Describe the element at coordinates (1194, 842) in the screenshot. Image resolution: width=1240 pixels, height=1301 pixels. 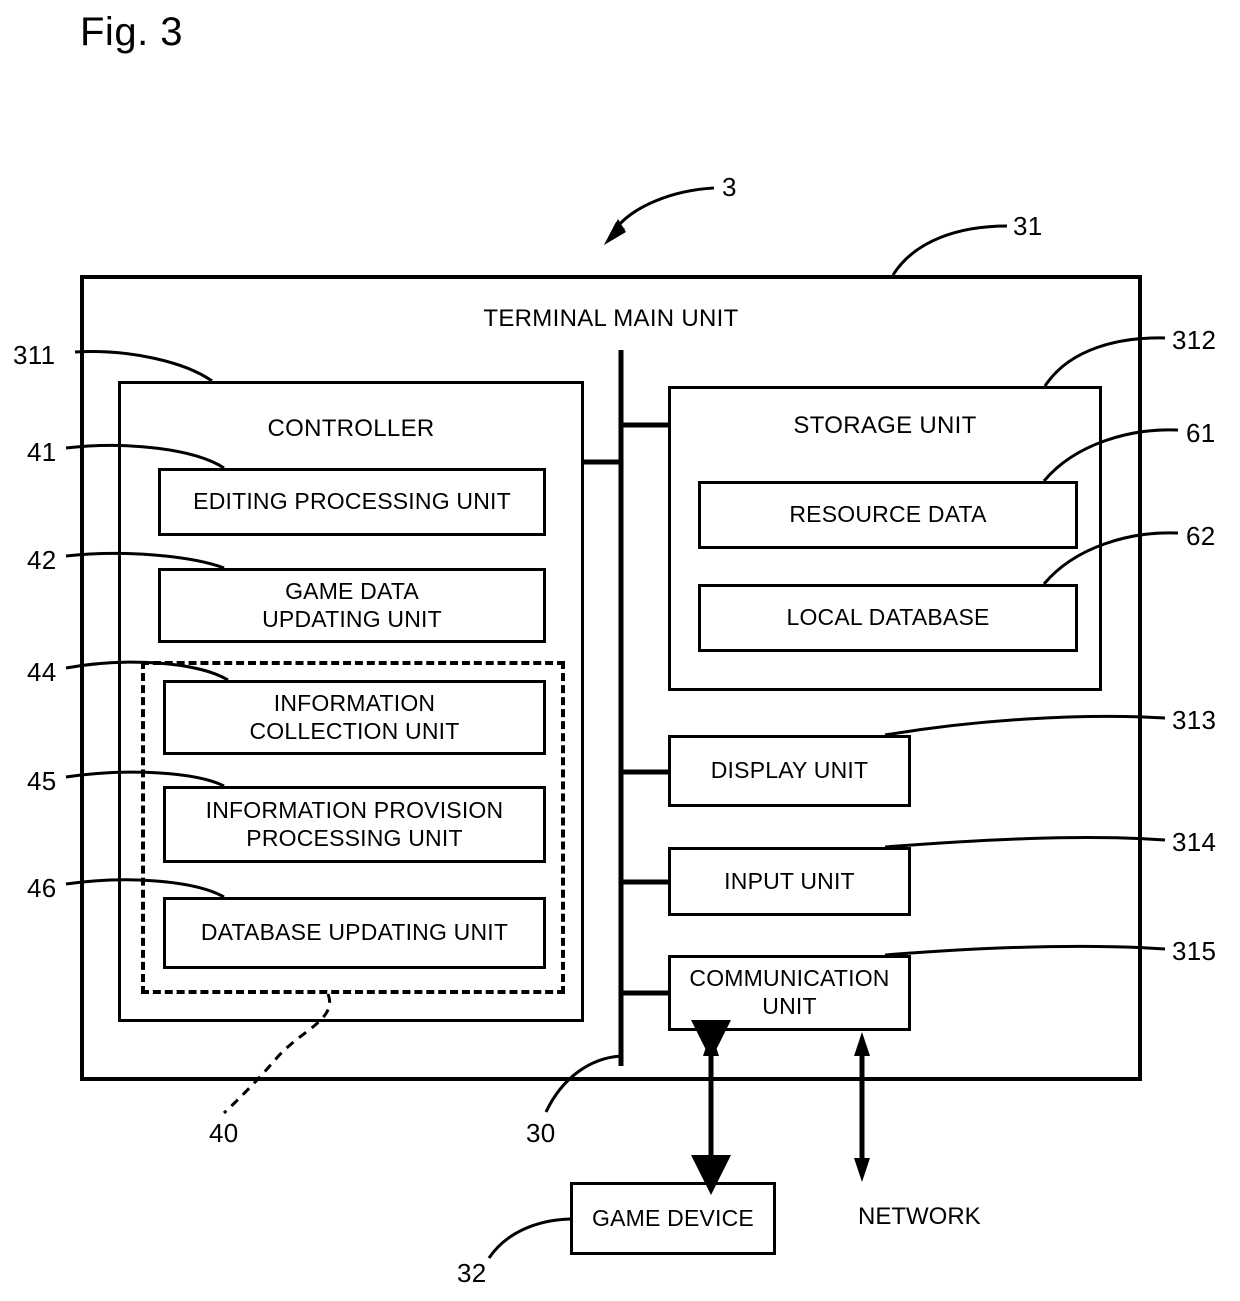
I see `ref-314: 314` at that location.